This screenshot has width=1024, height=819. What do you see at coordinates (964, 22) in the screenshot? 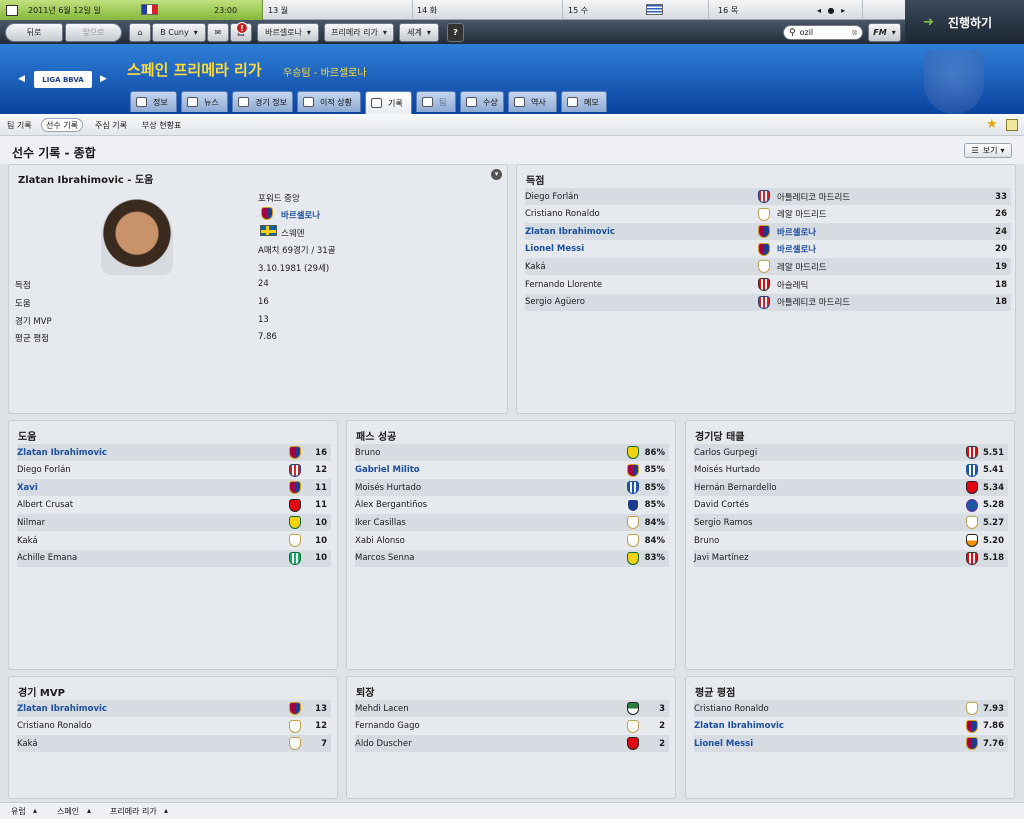
I see `continue-button: ➜ 진행하기` at bounding box center [964, 22].